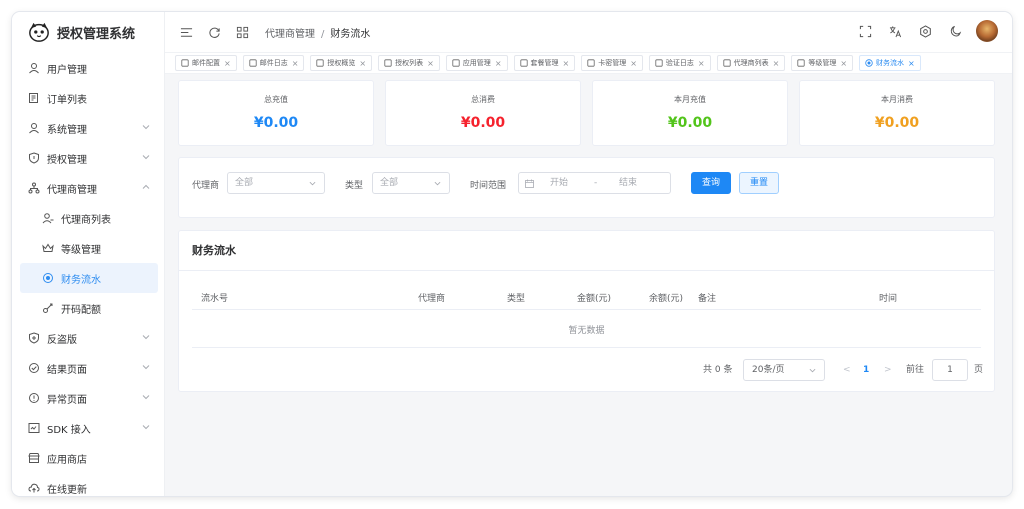 The height and width of the screenshot is (509, 1024). What do you see at coordinates (890, 63) in the screenshot?
I see `tab-11: 财务流水 ×` at bounding box center [890, 63].